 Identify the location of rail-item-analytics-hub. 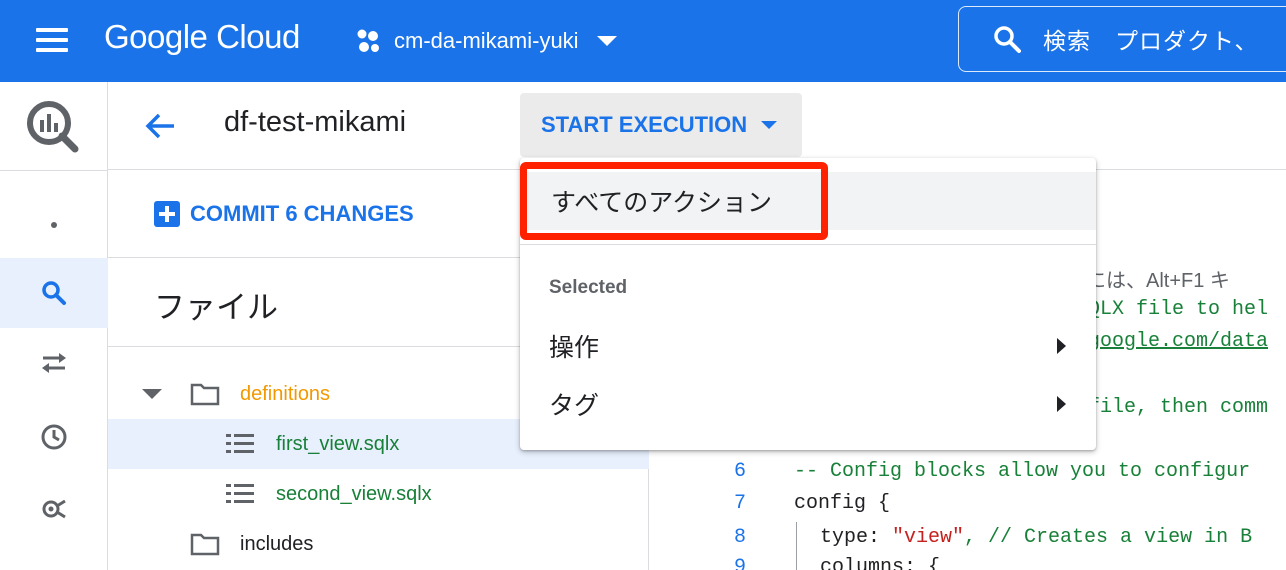
(54, 509).